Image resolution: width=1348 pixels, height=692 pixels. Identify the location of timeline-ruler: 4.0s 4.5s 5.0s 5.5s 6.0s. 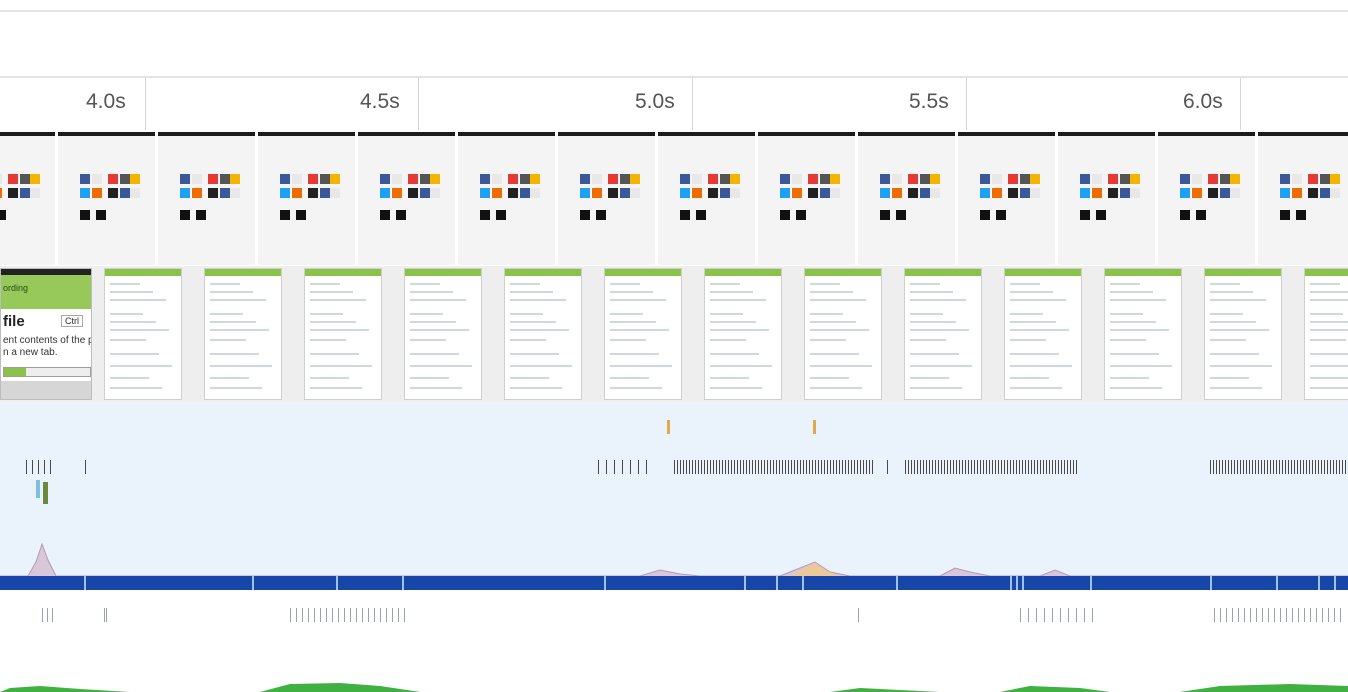
(674, 104).